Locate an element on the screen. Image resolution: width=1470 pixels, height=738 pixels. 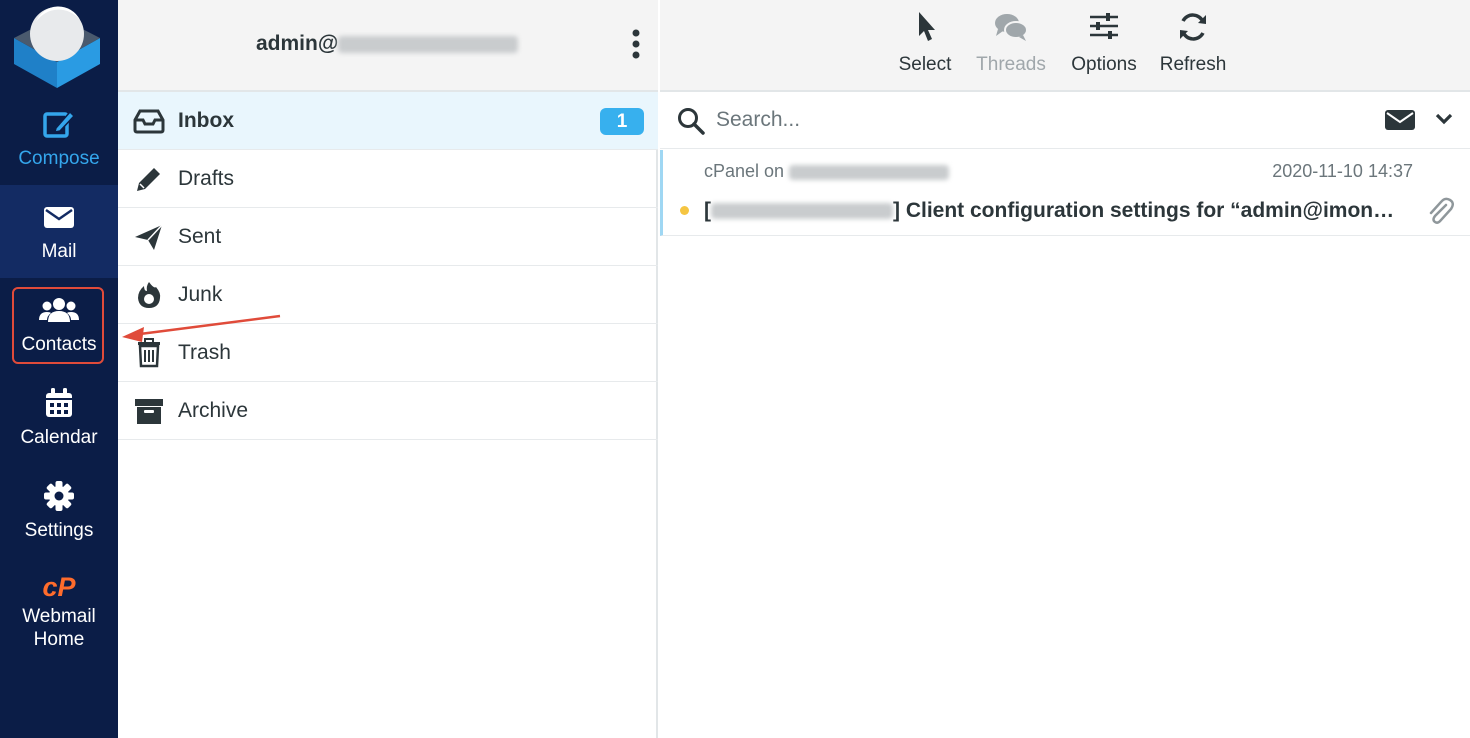
subject-bracket: [ is located at coordinates (707, 210).